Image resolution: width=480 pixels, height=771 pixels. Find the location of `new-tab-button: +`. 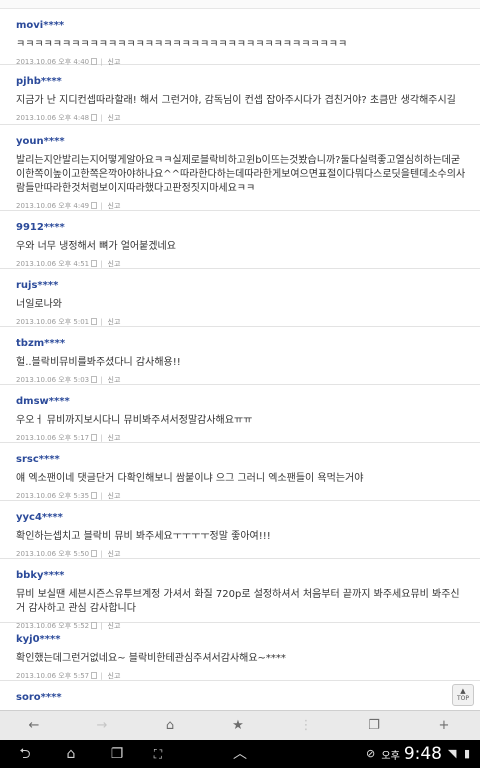

new-tab-button: + is located at coordinates (444, 725).